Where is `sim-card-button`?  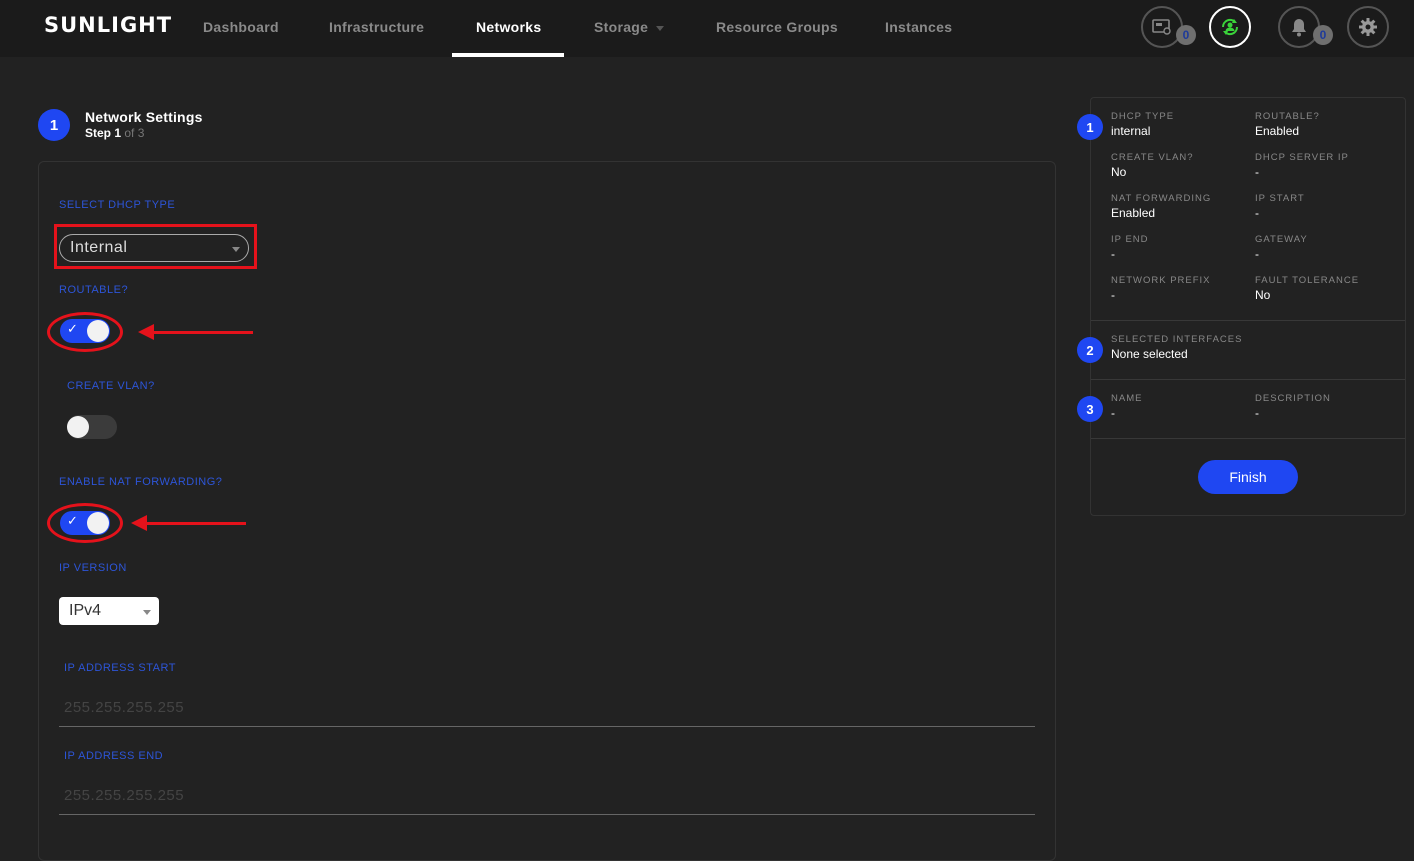 sim-card-button is located at coordinates (1162, 27).